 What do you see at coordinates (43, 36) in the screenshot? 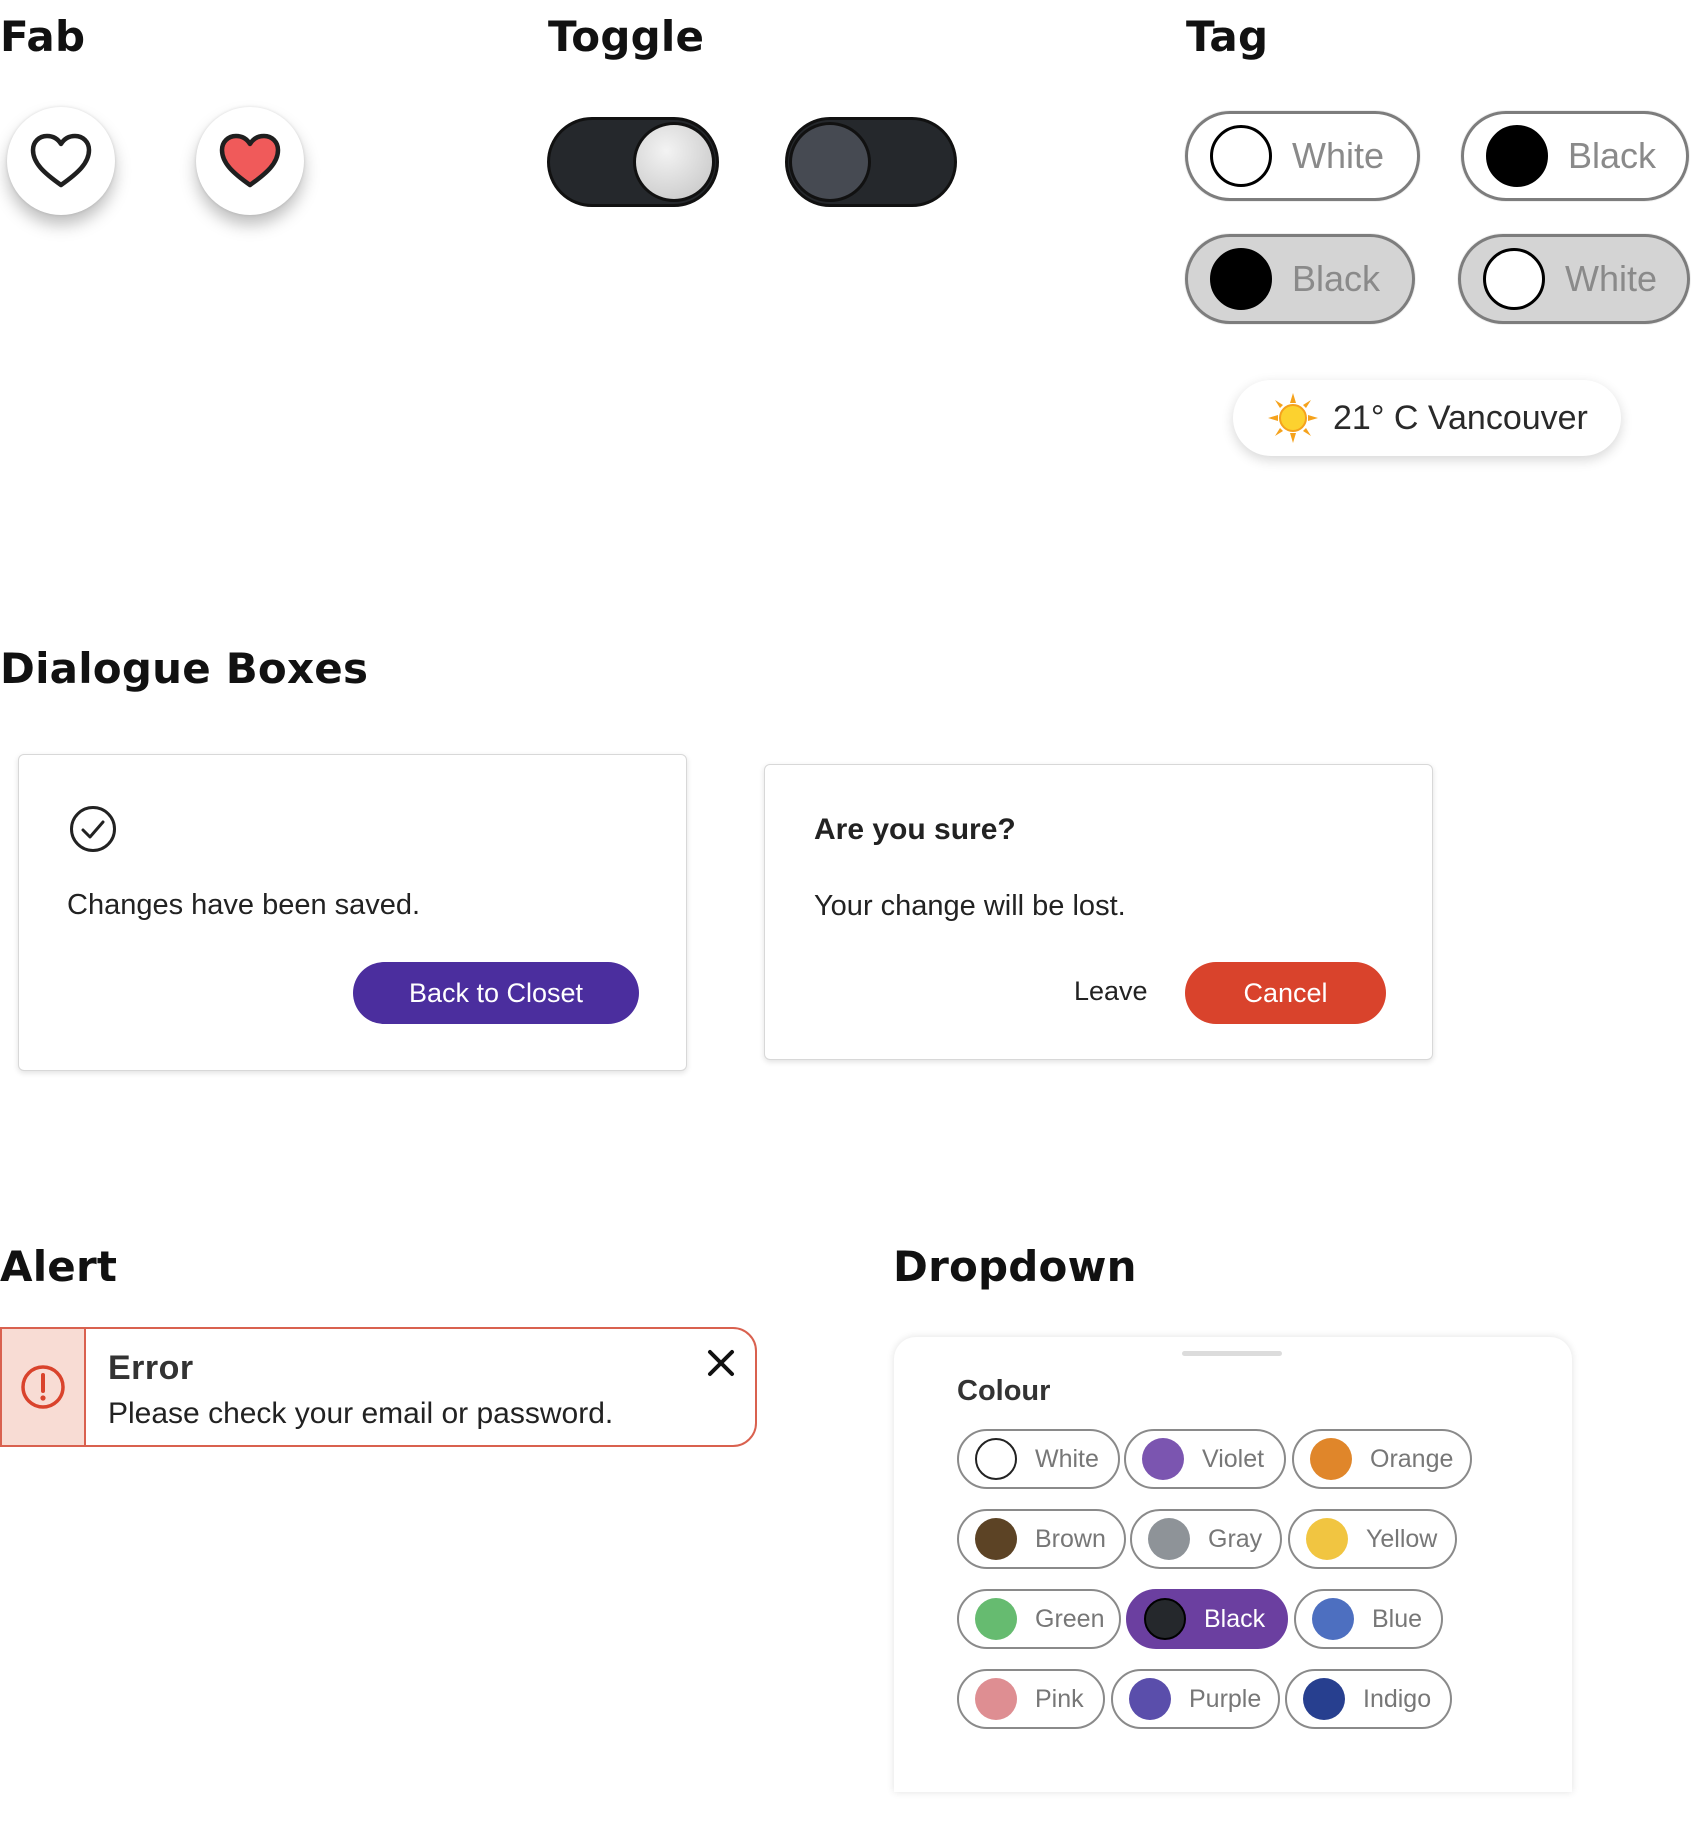
I see `fab-section-title: Fab` at bounding box center [43, 36].